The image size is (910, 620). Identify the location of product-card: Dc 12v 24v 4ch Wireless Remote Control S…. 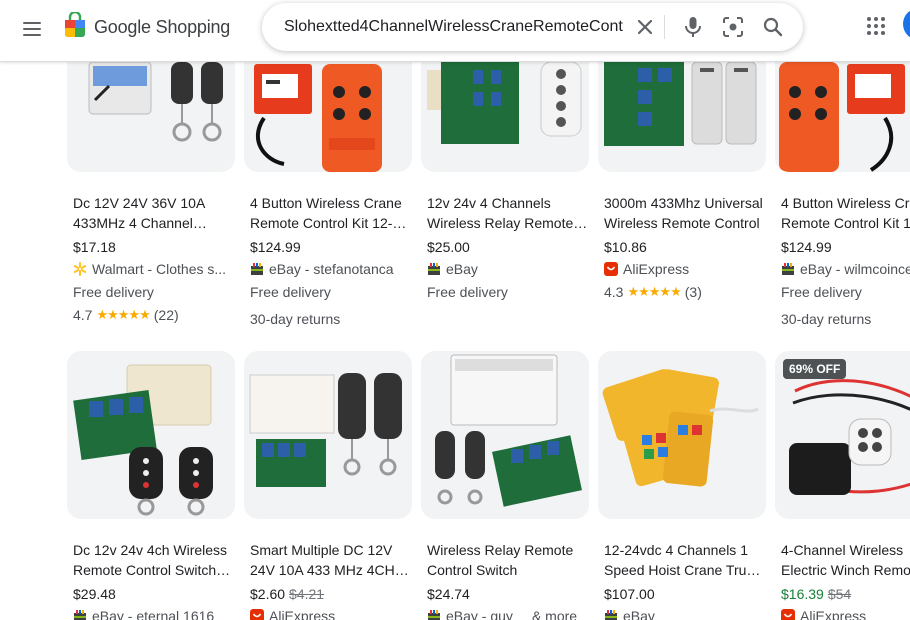
(151, 485).